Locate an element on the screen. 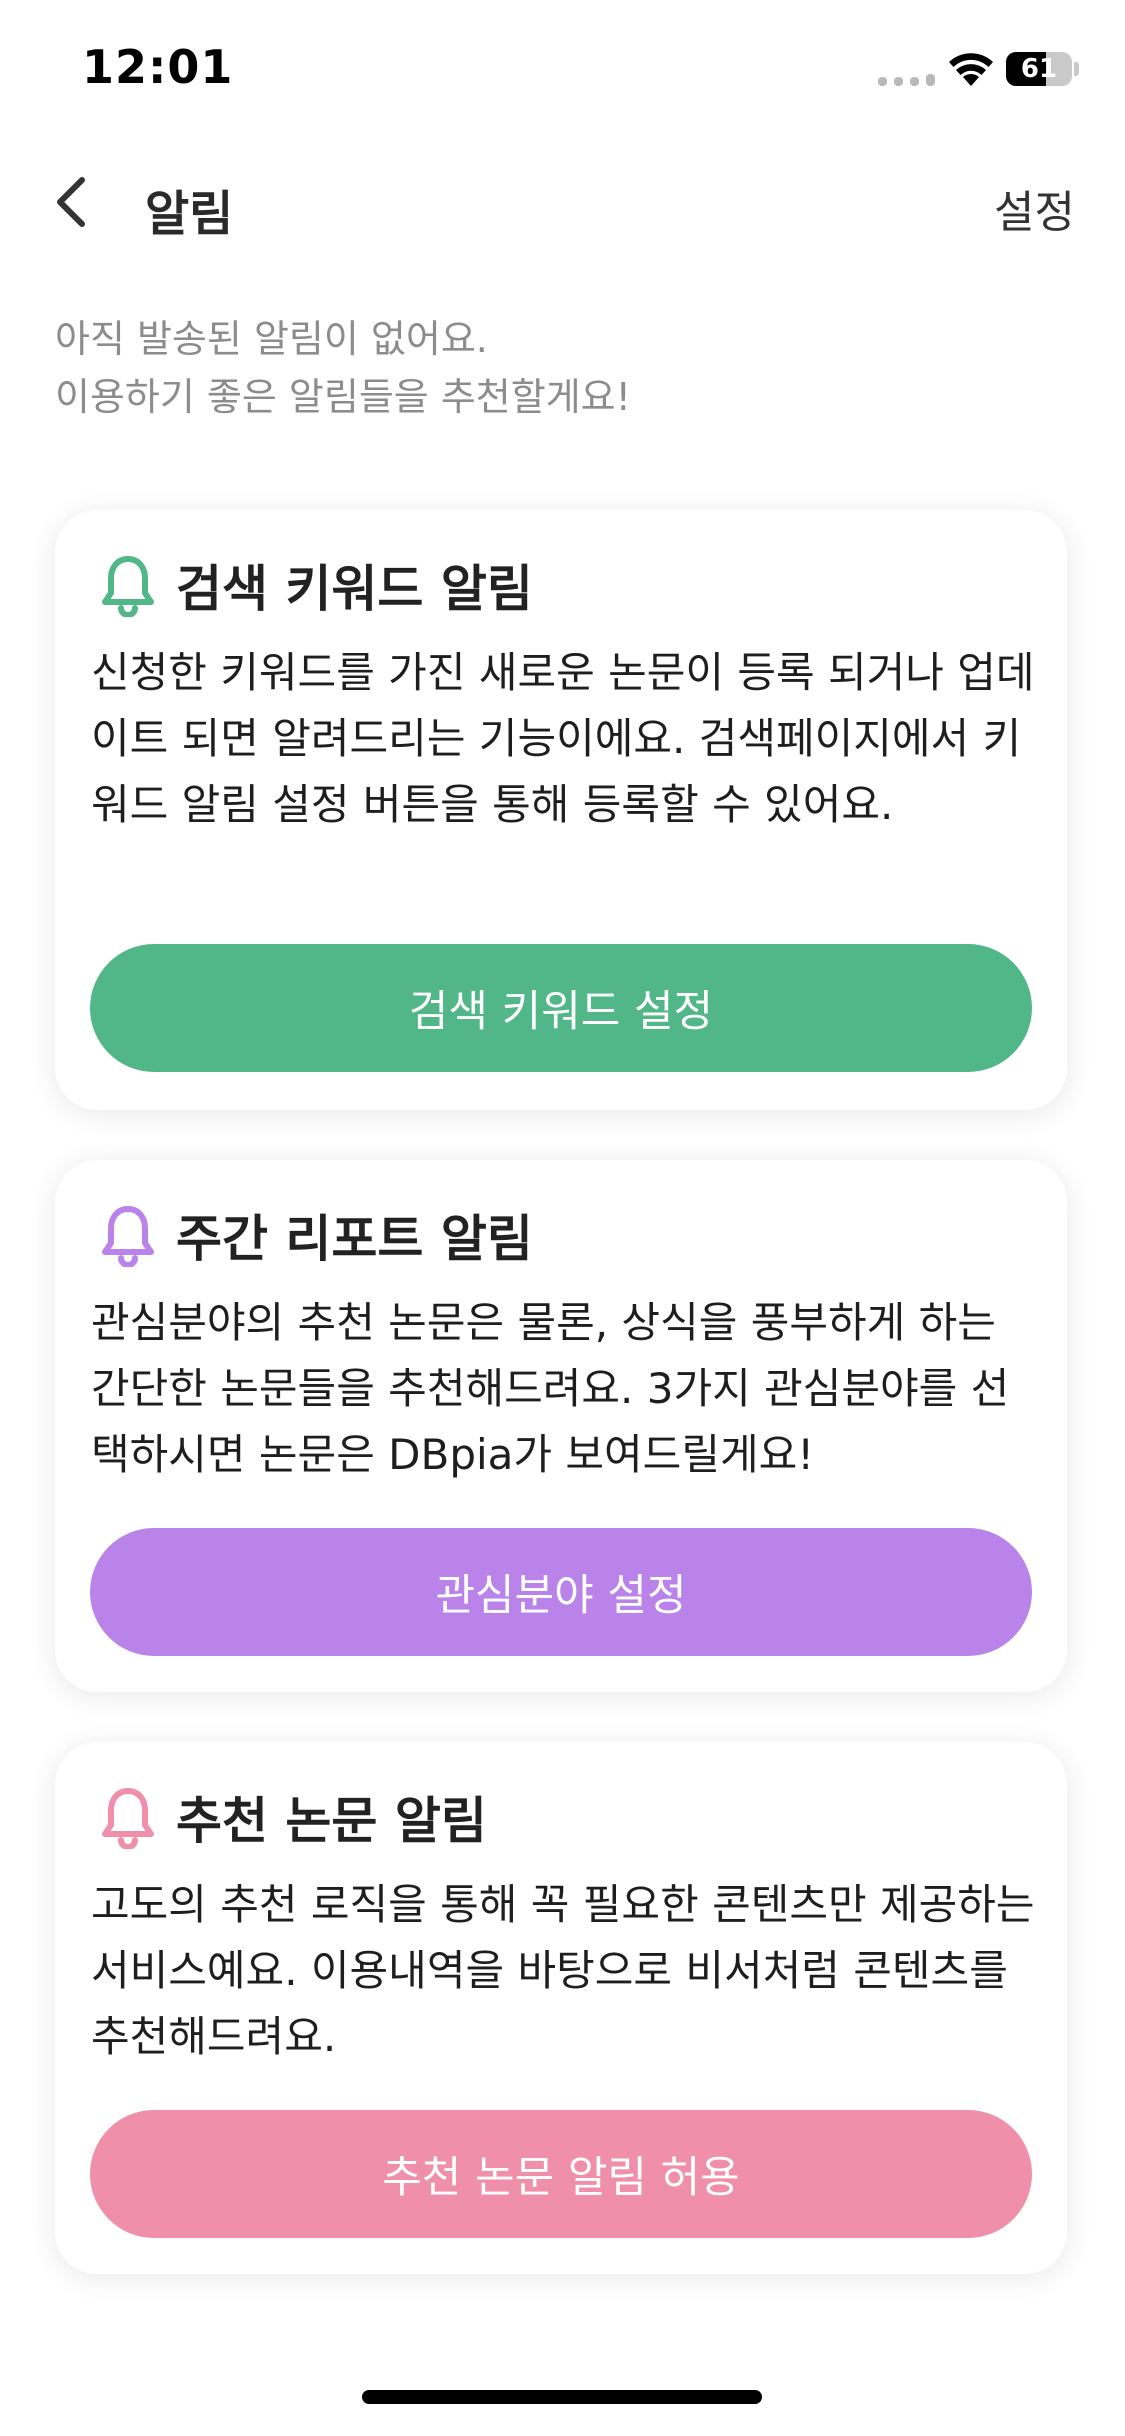 This screenshot has width=1125, height=2436. status-bar: 12:01 61 is located at coordinates (562, 70).